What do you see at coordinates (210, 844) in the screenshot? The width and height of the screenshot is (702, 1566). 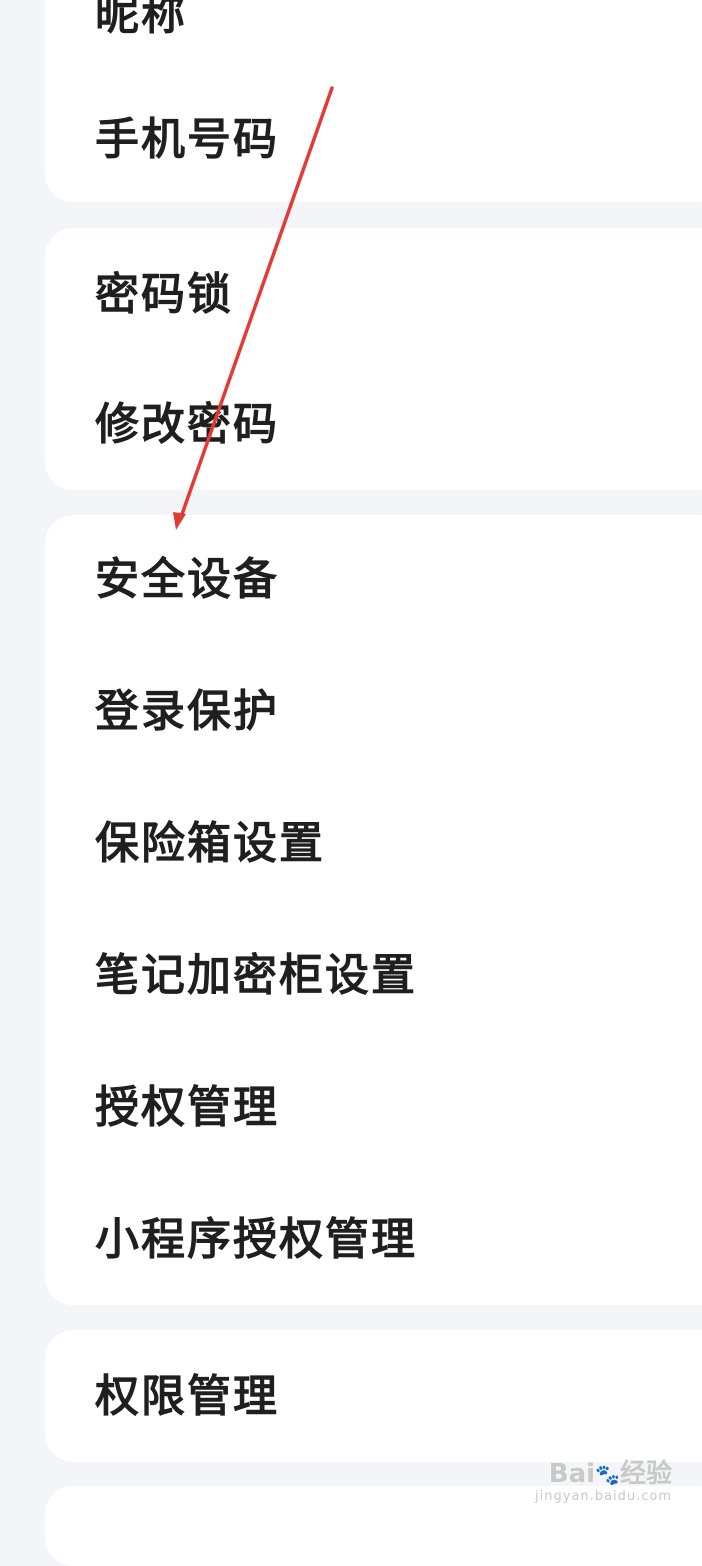 I see `menu-item-safe-settings: 保险箱设置` at bounding box center [210, 844].